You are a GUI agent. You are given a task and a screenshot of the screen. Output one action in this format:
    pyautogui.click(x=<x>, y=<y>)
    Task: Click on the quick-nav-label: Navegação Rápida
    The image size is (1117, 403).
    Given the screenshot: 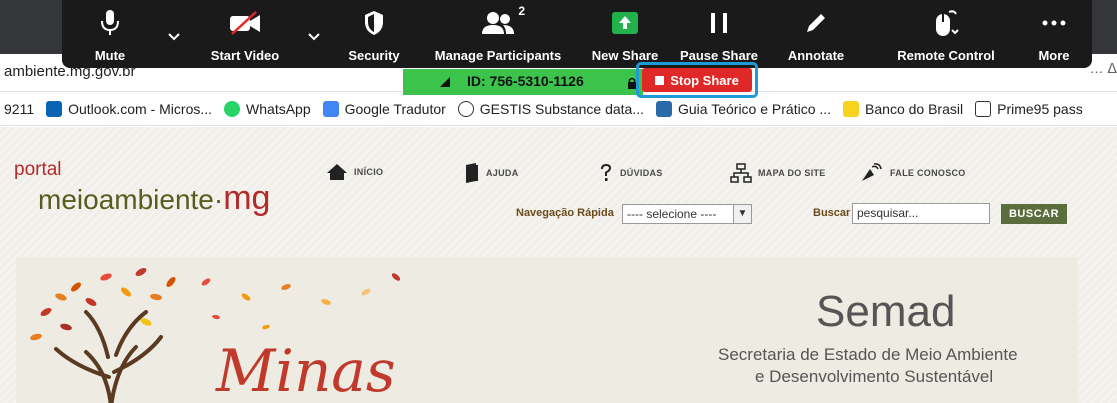 What is the action you would take?
    pyautogui.click(x=565, y=213)
    